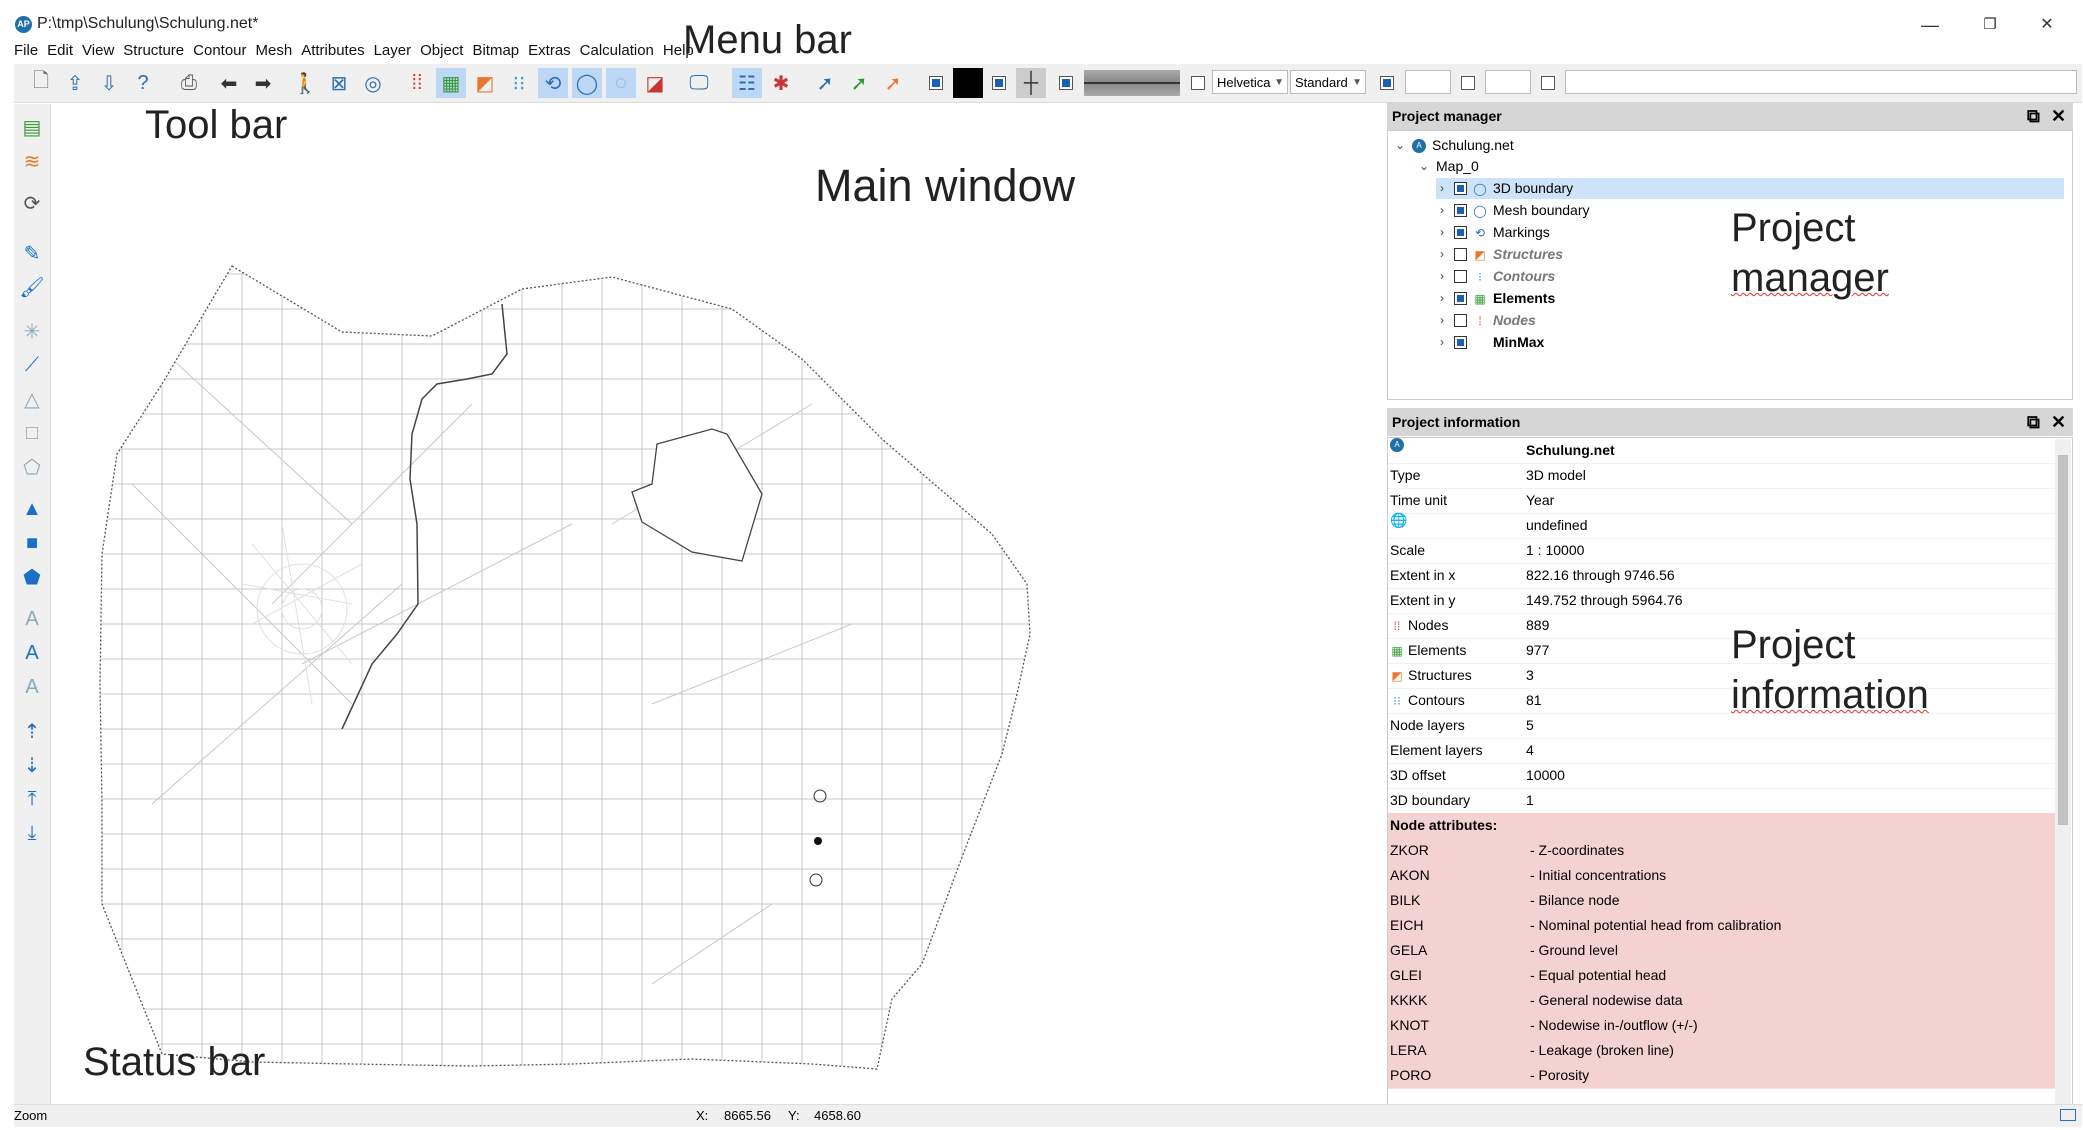 This screenshot has width=2083, height=1130. What do you see at coordinates (2047, 25) in the screenshot?
I see `close-button: ✕` at bounding box center [2047, 25].